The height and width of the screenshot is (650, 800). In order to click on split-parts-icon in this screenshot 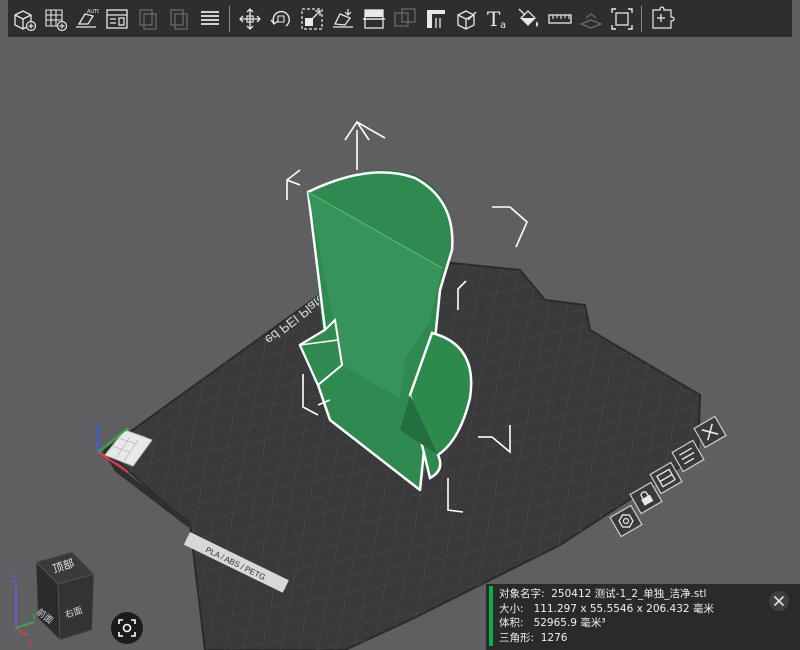, I will do `click(662, 19)`.